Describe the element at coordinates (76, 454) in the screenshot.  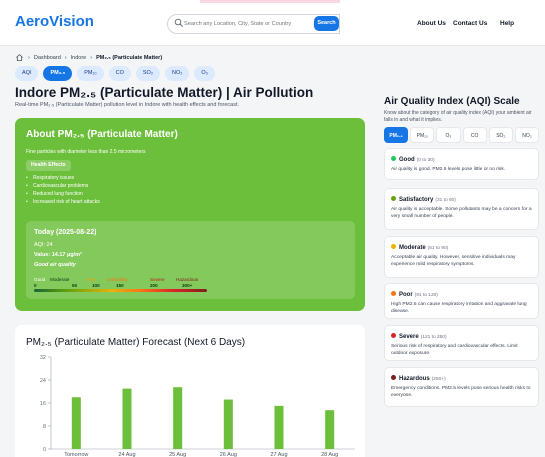
I see `x-tick-label: Tomorrow` at that location.